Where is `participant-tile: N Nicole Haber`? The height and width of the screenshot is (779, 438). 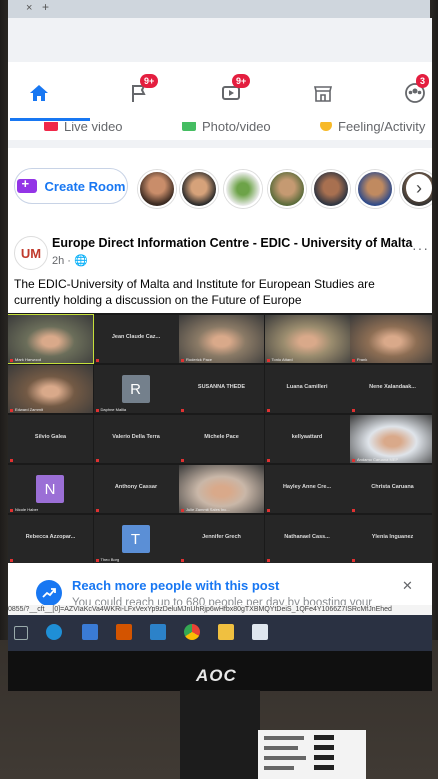
participant-tile: N Nicole Haber is located at coordinates (50, 489).